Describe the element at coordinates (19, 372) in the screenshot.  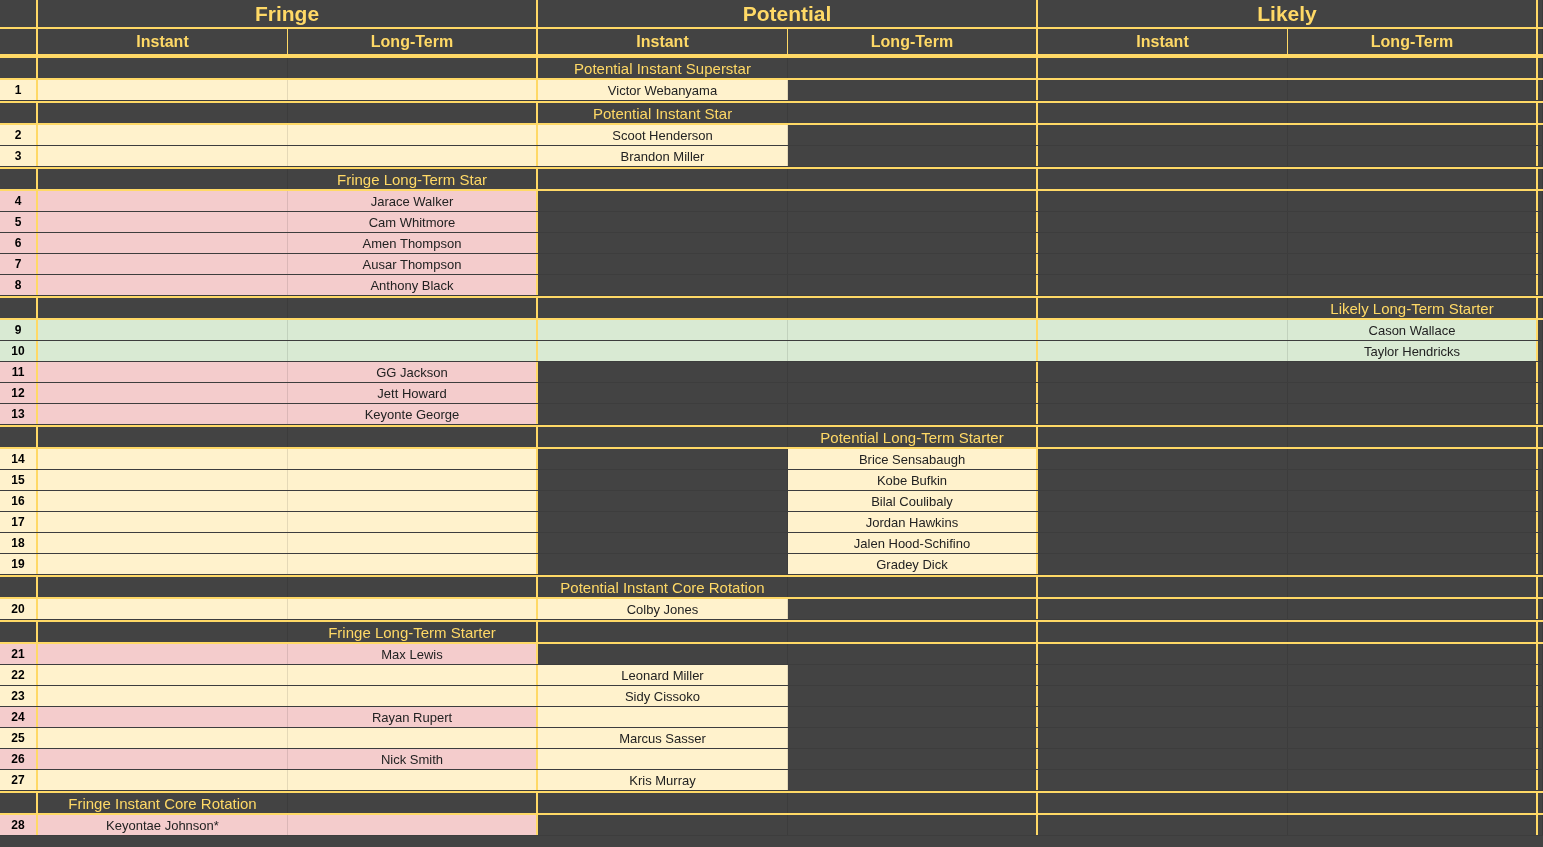
I see `row-number: 11` at that location.